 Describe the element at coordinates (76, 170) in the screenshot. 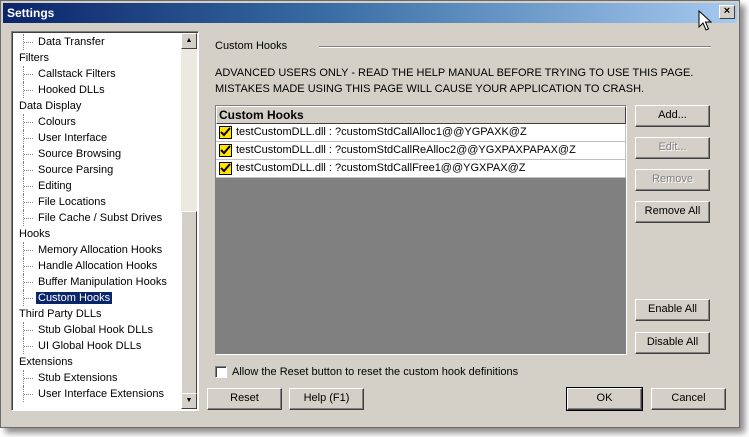

I see `tree-item-label: Source Parsing` at that location.